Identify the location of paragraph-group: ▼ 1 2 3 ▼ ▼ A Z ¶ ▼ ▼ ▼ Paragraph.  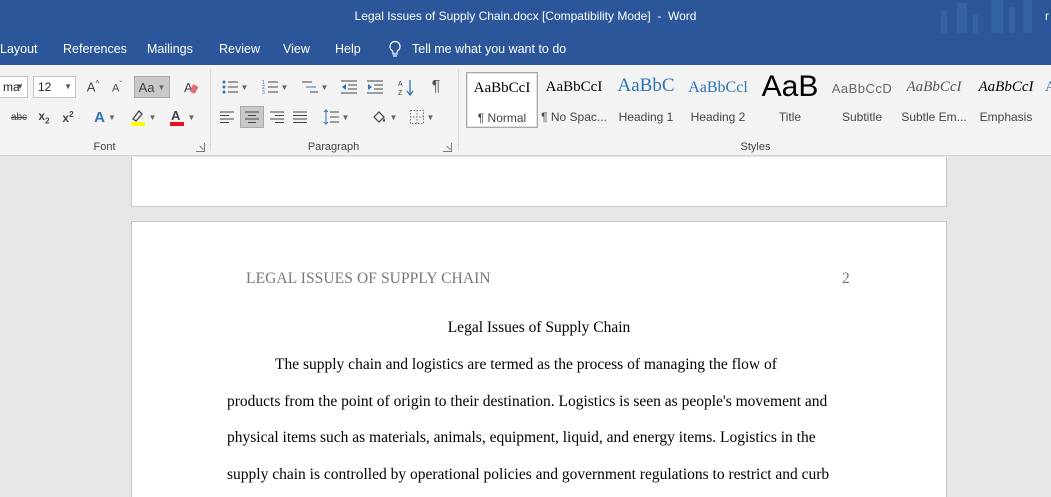
(333, 110).